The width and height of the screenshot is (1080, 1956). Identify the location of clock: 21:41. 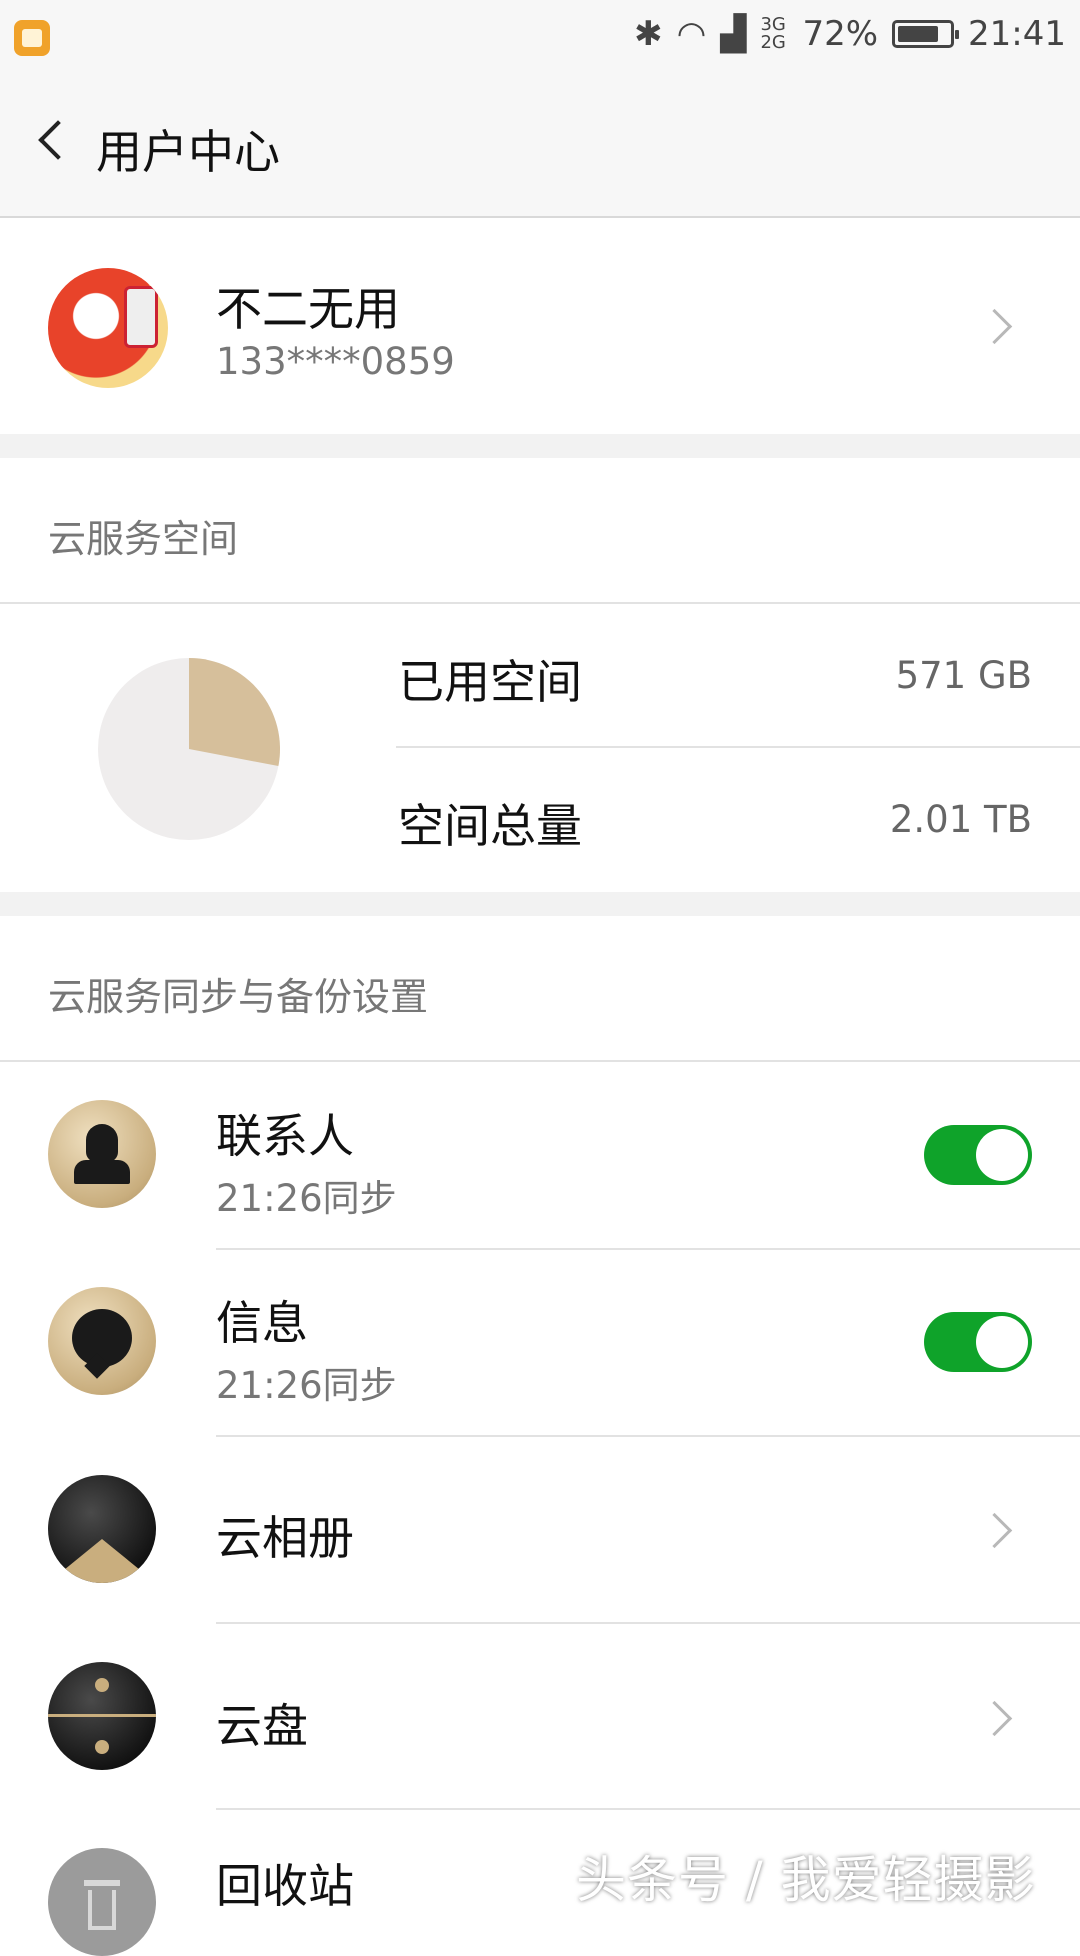
(1017, 34).